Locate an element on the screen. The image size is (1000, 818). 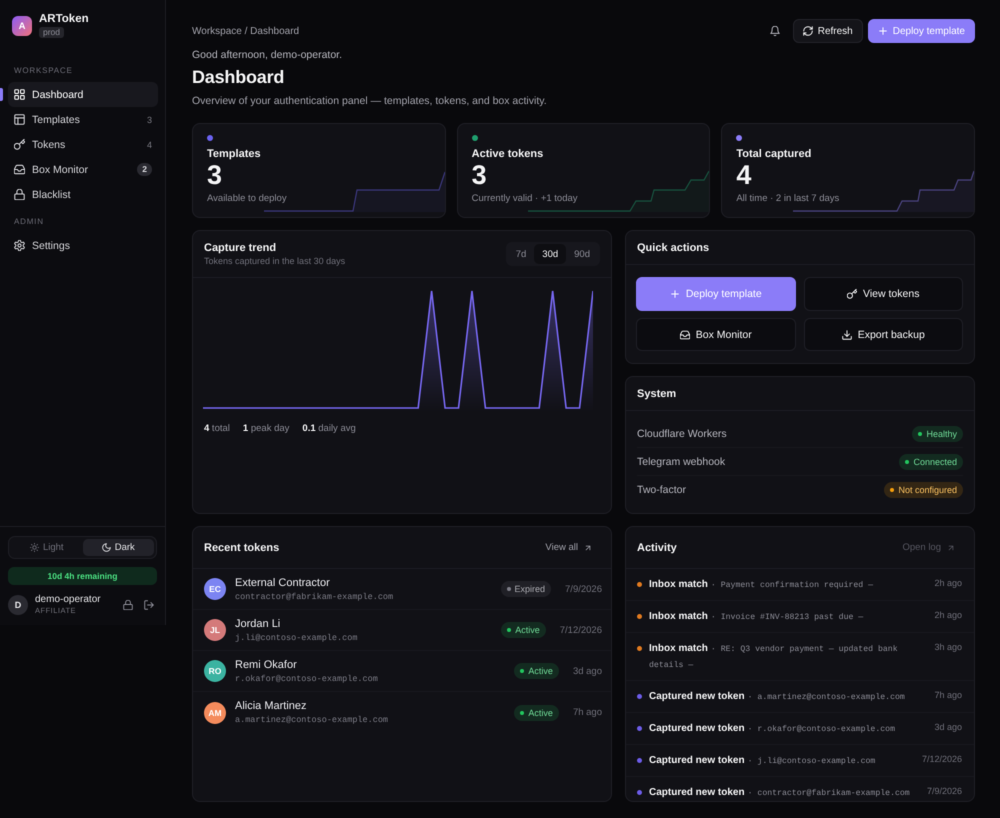
event-time: 7/12/2026 is located at coordinates (942, 759).